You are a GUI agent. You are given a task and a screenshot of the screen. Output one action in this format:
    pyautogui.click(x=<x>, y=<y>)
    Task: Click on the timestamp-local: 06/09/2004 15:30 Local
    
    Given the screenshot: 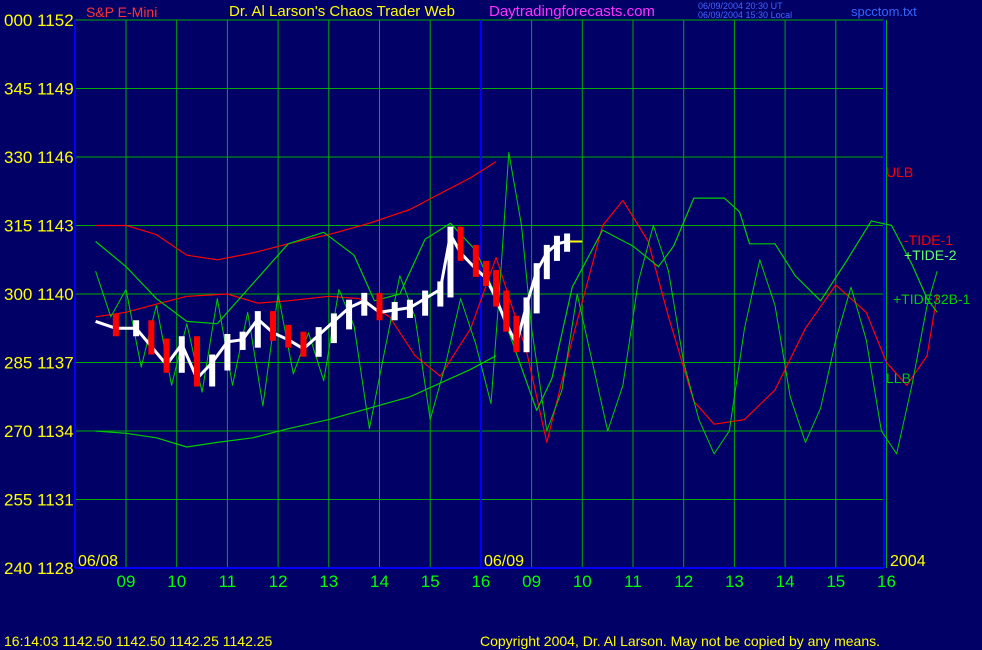 What is the action you would take?
    pyautogui.click(x=745, y=15)
    